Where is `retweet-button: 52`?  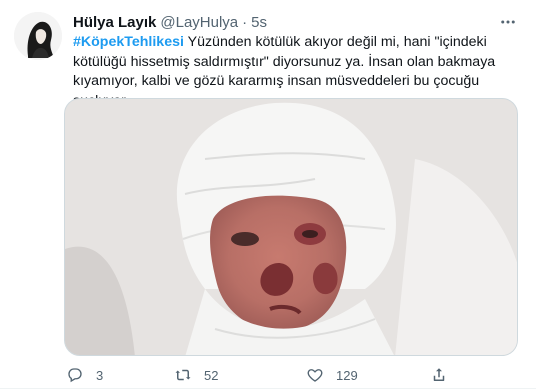
retweet-button: 52 is located at coordinates (196, 375).